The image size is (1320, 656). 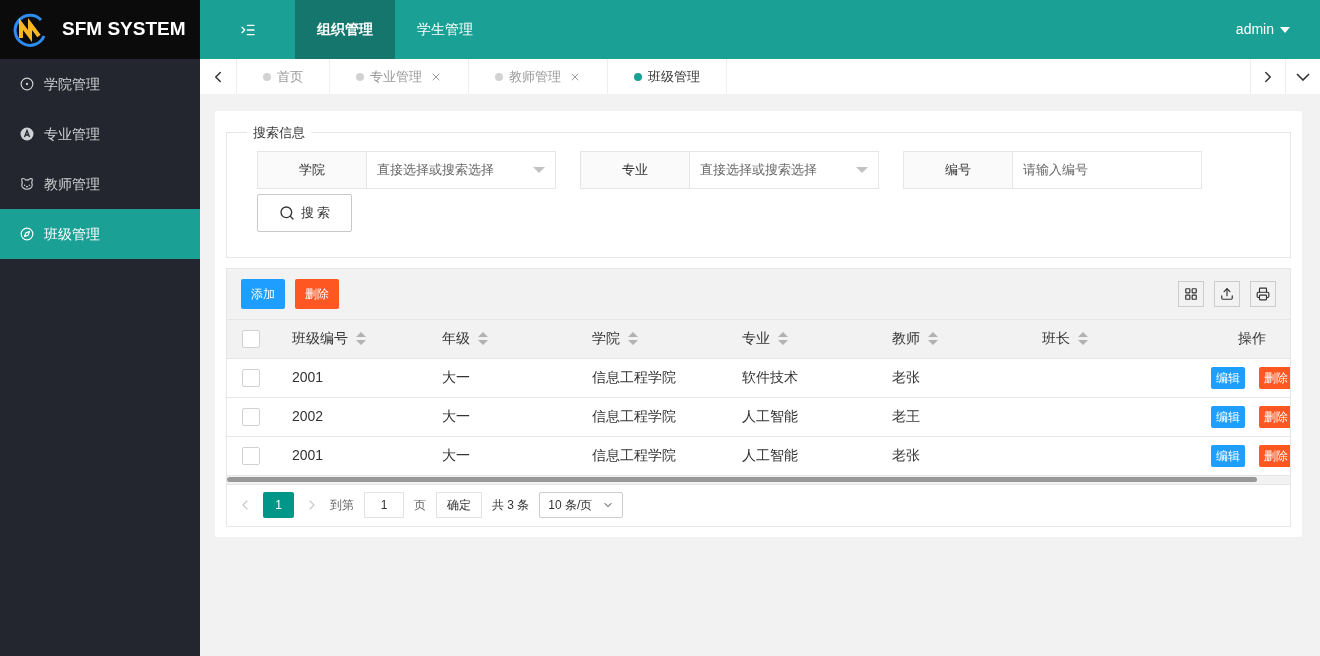 What do you see at coordinates (420, 505) in the screenshot?
I see `page-unit: 页` at bounding box center [420, 505].